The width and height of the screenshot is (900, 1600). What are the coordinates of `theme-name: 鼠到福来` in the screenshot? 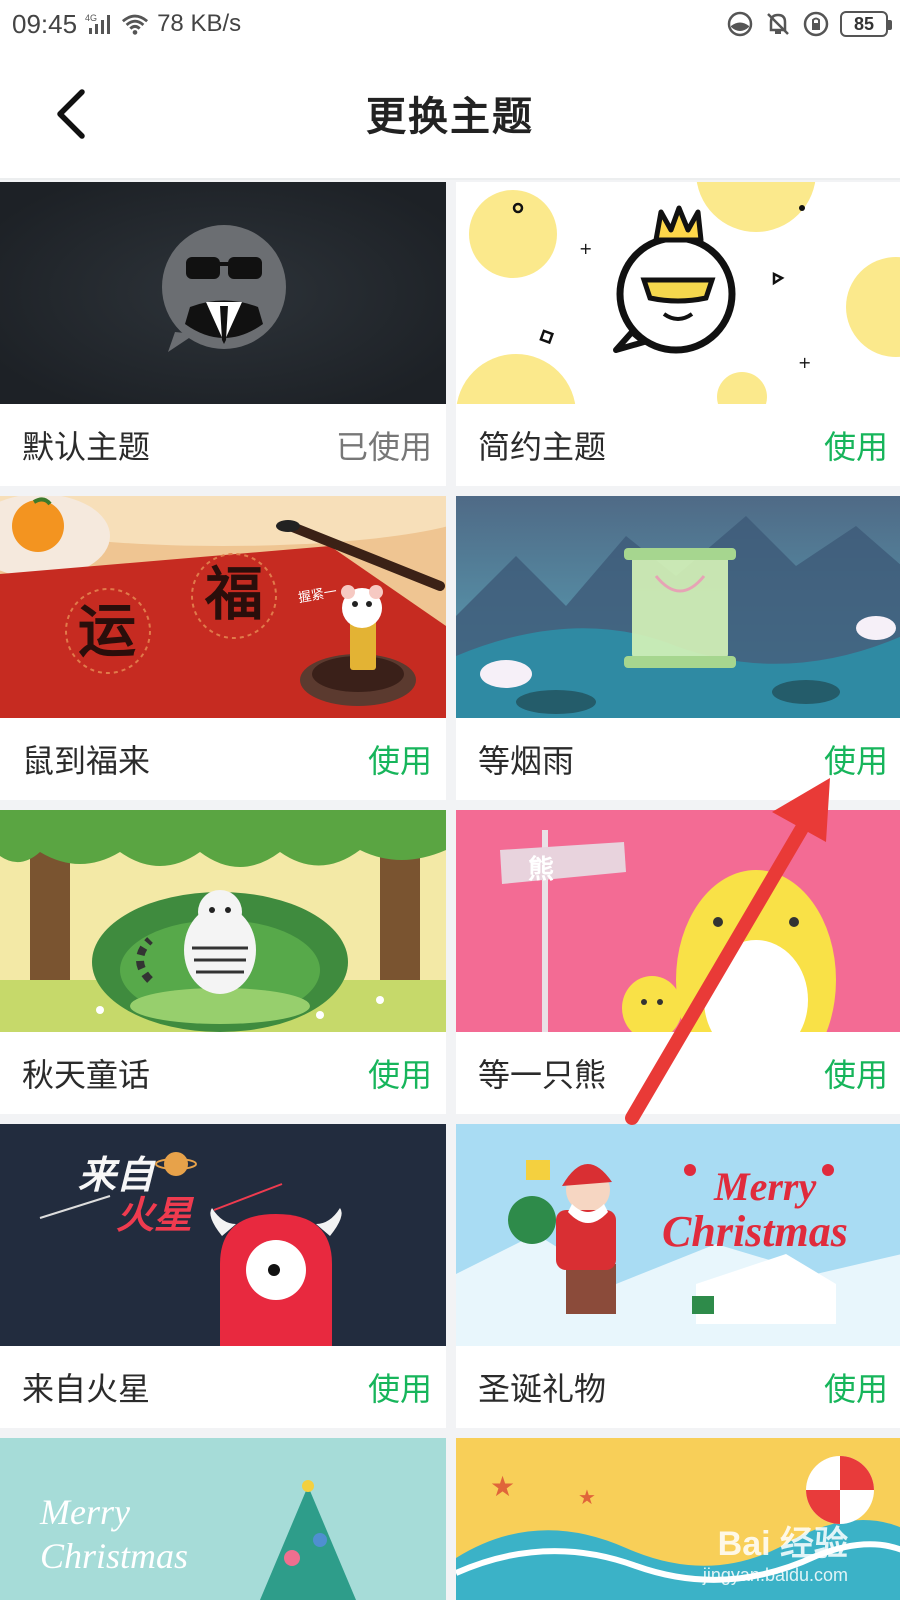 It's located at (86, 761).